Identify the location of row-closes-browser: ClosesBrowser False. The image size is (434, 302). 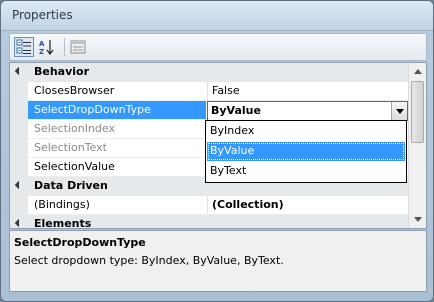
(209, 91).